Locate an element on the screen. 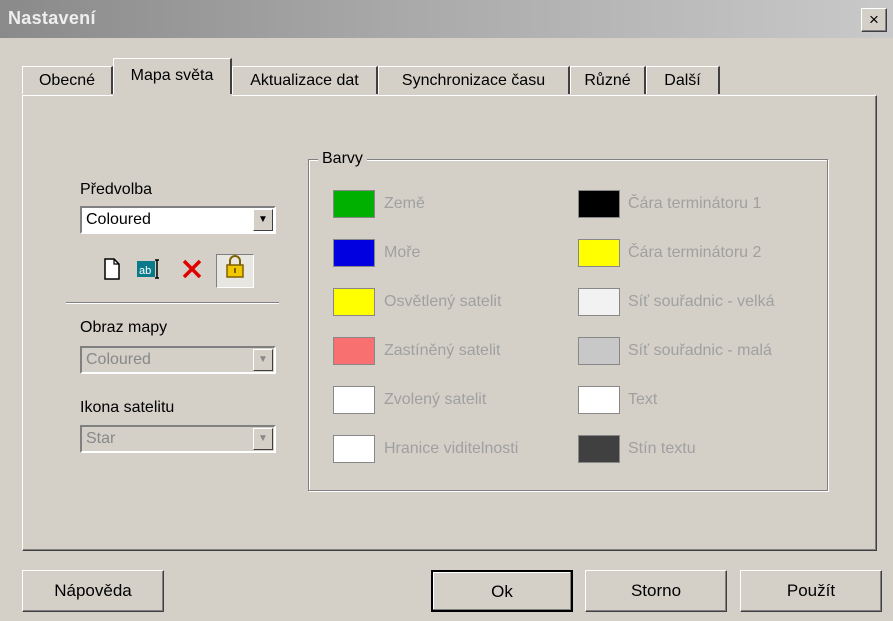 Image resolution: width=893 pixels, height=621 pixels. tab-obecne: Obecné is located at coordinates (67, 80).